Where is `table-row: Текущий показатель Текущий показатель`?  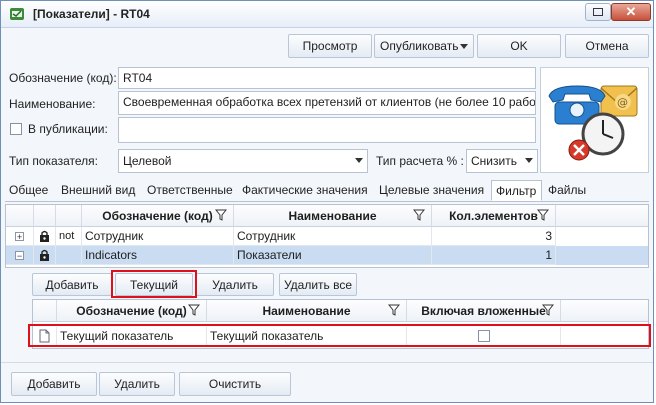 table-row: Текущий показатель Текущий показатель is located at coordinates (340, 336).